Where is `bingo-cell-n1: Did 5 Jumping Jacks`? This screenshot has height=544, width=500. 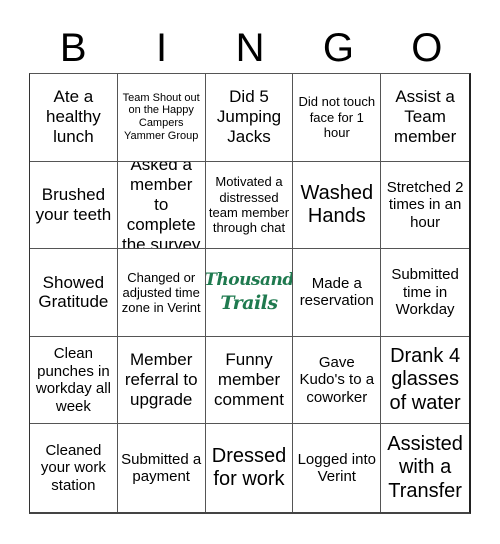 bingo-cell-n1: Did 5 Jumping Jacks is located at coordinates (249, 118).